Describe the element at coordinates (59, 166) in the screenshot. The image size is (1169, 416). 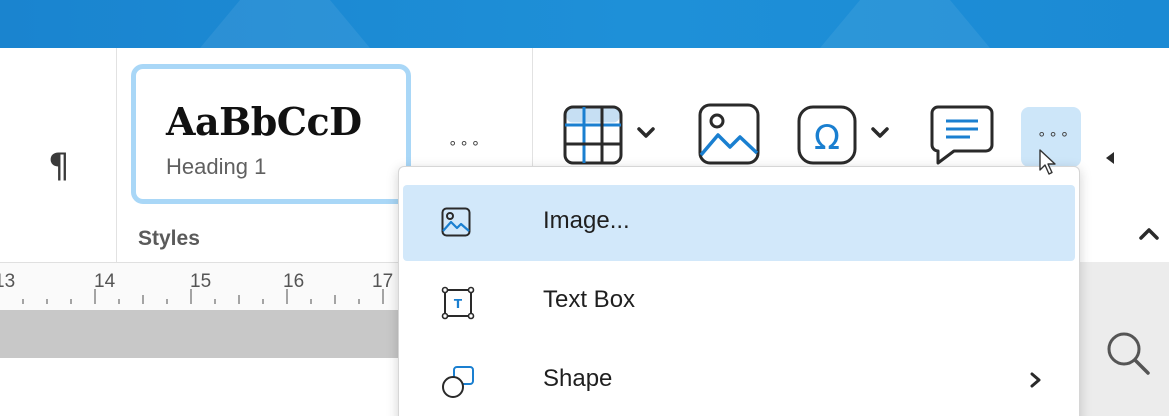
I see `pilcrow-icon: ¶` at that location.